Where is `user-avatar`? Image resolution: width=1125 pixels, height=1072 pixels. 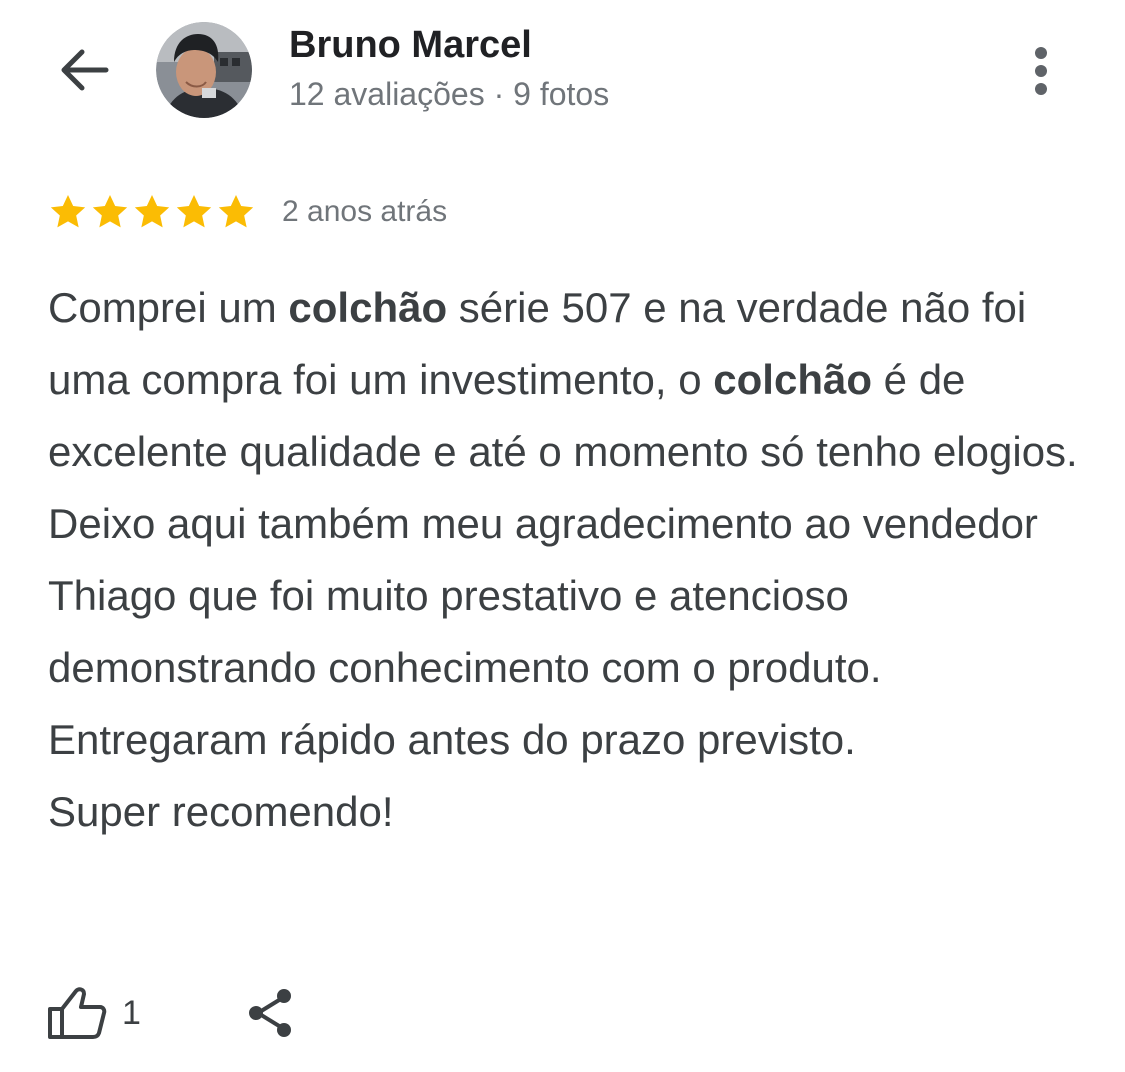
user-avatar is located at coordinates (204, 70).